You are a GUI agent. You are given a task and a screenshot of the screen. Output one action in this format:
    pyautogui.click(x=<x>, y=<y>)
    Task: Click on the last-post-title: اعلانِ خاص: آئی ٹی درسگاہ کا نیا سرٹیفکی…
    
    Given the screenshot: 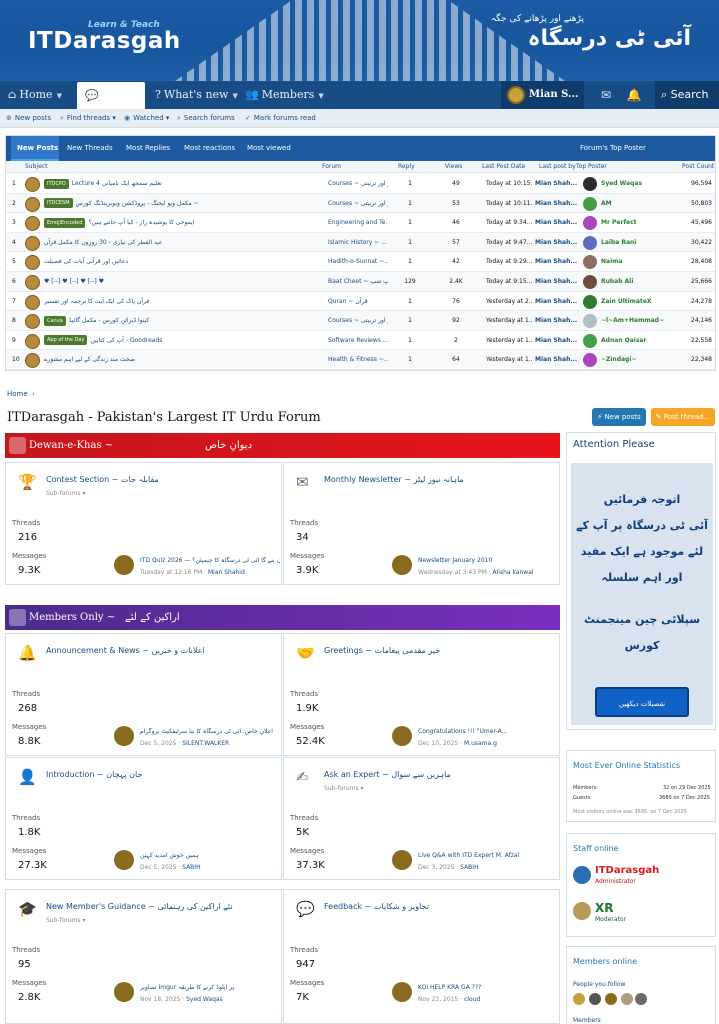 What is the action you would take?
    pyautogui.click(x=210, y=731)
    